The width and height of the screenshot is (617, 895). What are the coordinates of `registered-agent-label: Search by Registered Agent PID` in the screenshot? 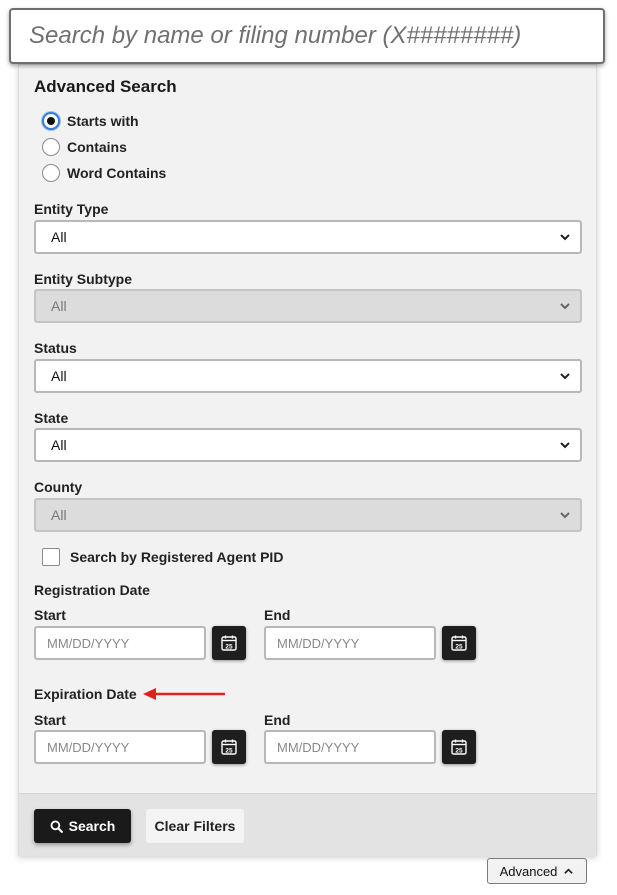 It's located at (177, 557).